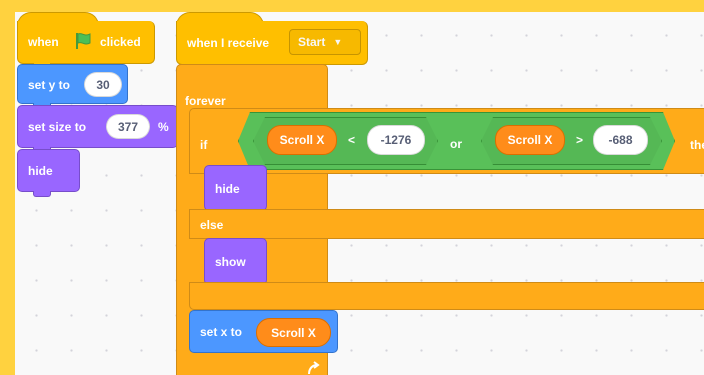 This screenshot has height=375, width=704. I want to click on hide-block: hide, so click(48, 170).